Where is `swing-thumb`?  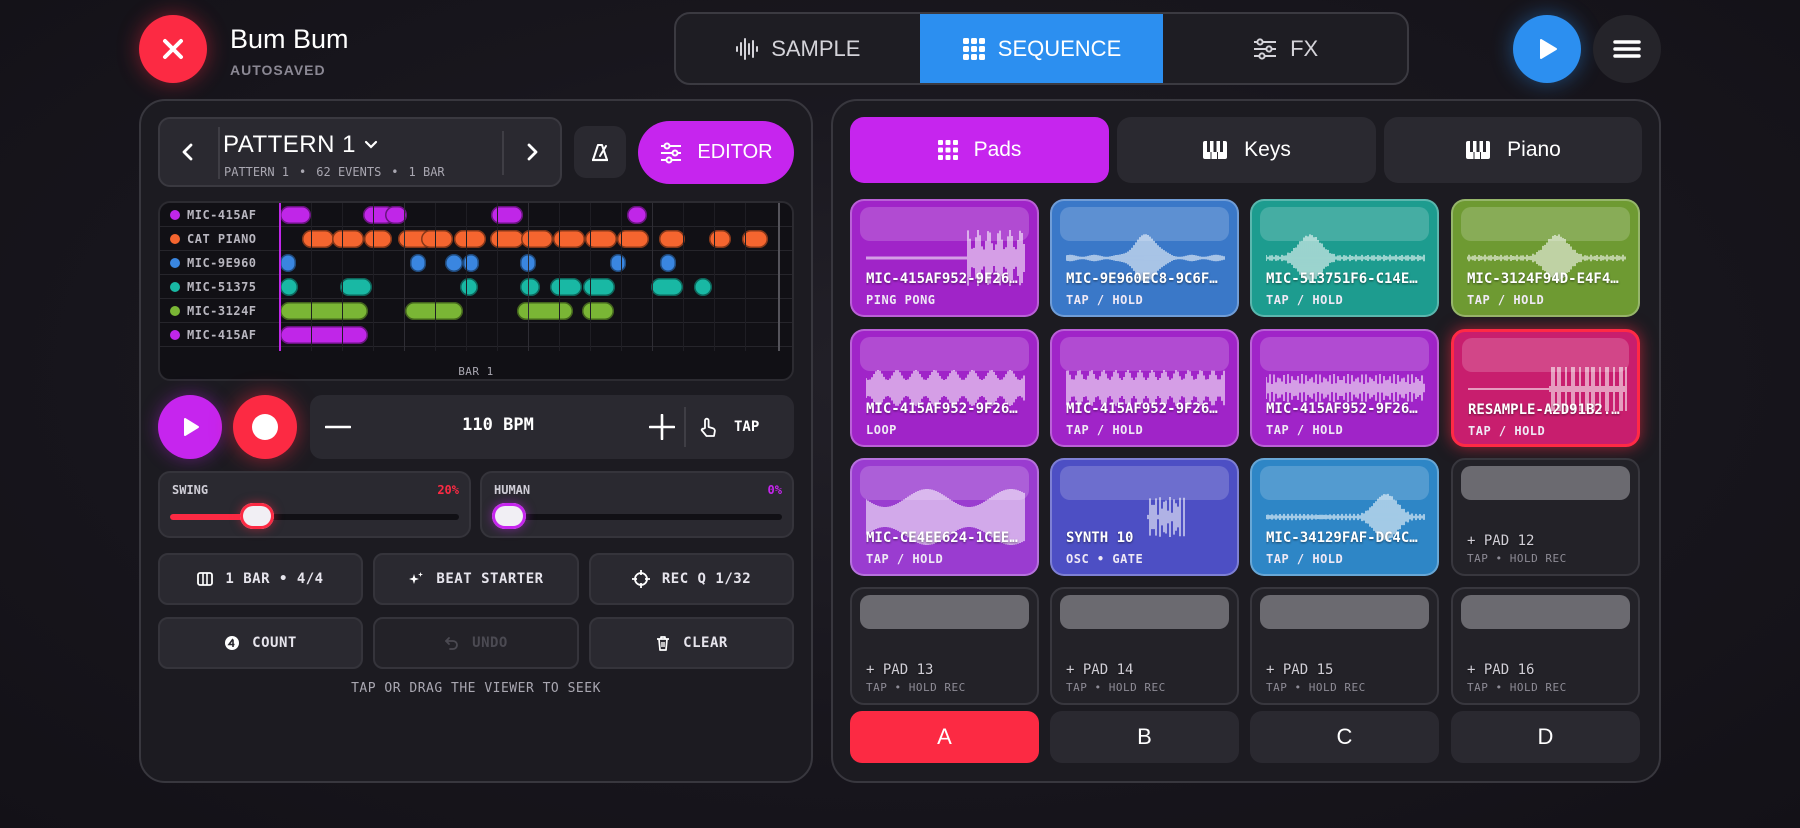
swing-thumb is located at coordinates (256, 516).